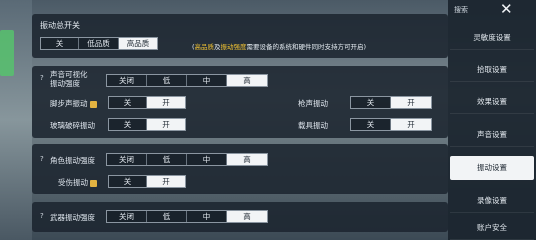 This screenshot has height=240, width=536. What do you see at coordinates (72, 125) in the screenshot?
I see `glass-break-label: 玻璃破碎振动` at bounding box center [72, 125].